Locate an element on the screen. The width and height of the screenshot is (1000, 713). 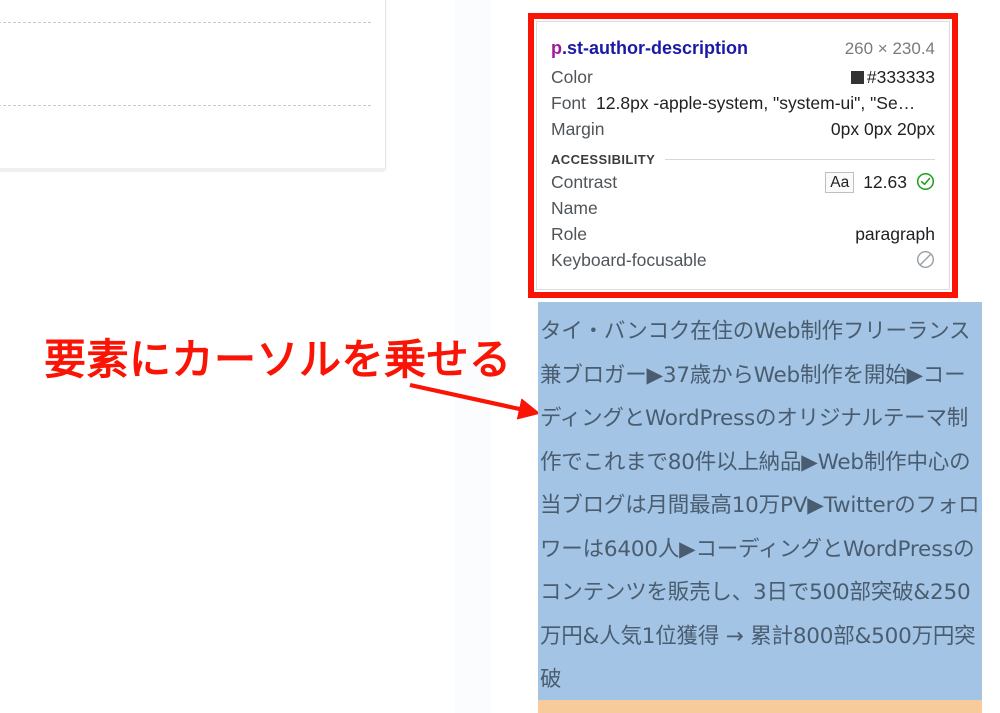
selector-class-name: .st-author-description is located at coordinates (655, 48).